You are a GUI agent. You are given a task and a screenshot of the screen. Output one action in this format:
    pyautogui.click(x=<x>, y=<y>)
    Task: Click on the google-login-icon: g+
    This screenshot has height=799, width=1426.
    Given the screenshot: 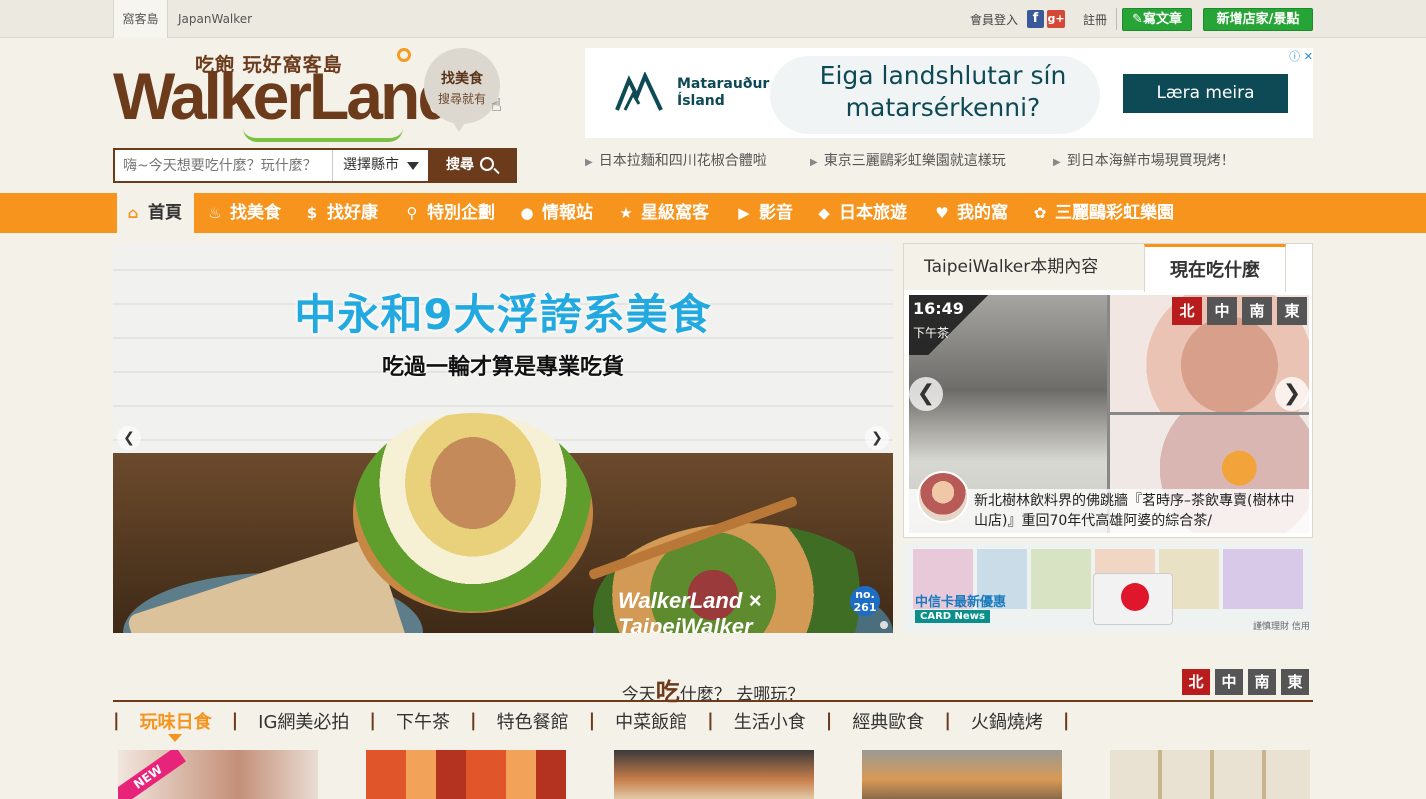 What is the action you would take?
    pyautogui.click(x=1056, y=19)
    